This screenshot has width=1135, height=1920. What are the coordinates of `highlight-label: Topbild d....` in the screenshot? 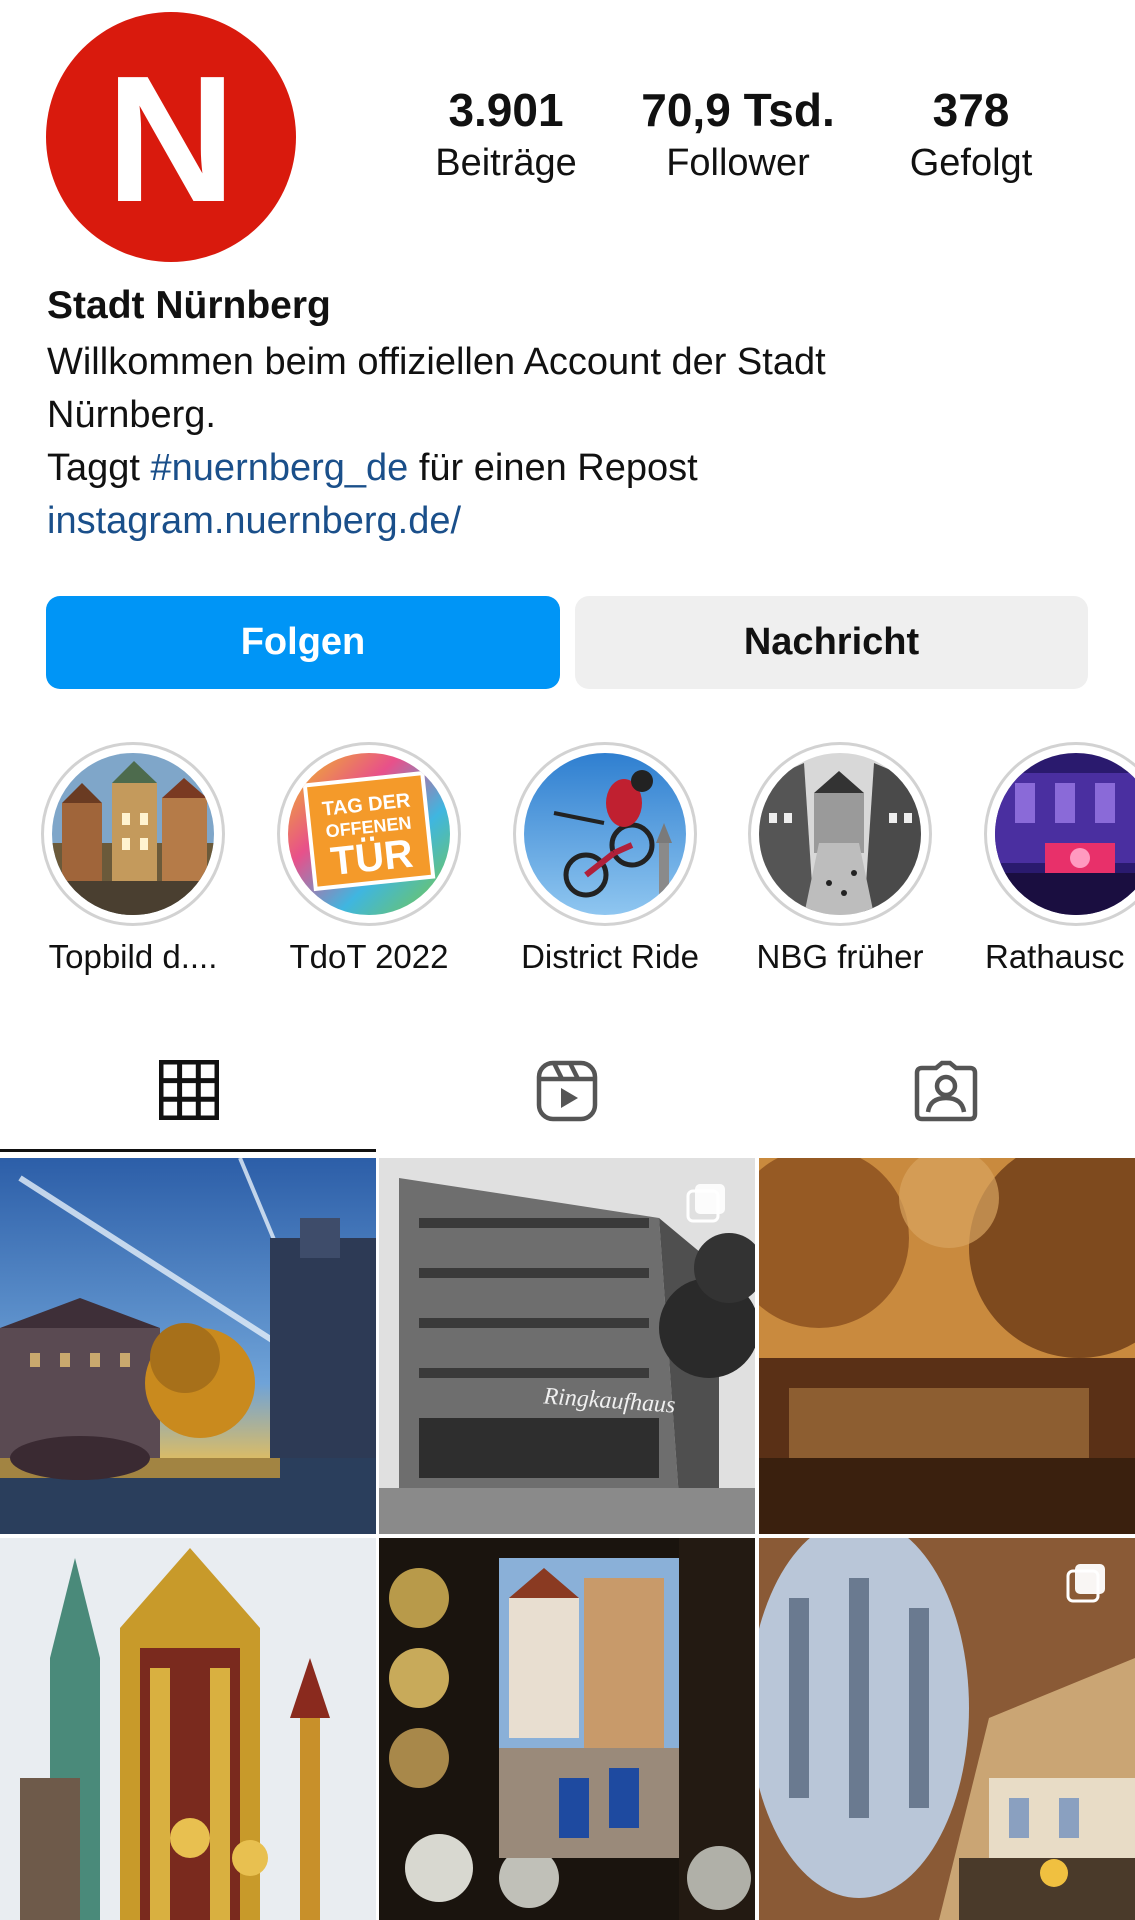 It's located at (133, 956).